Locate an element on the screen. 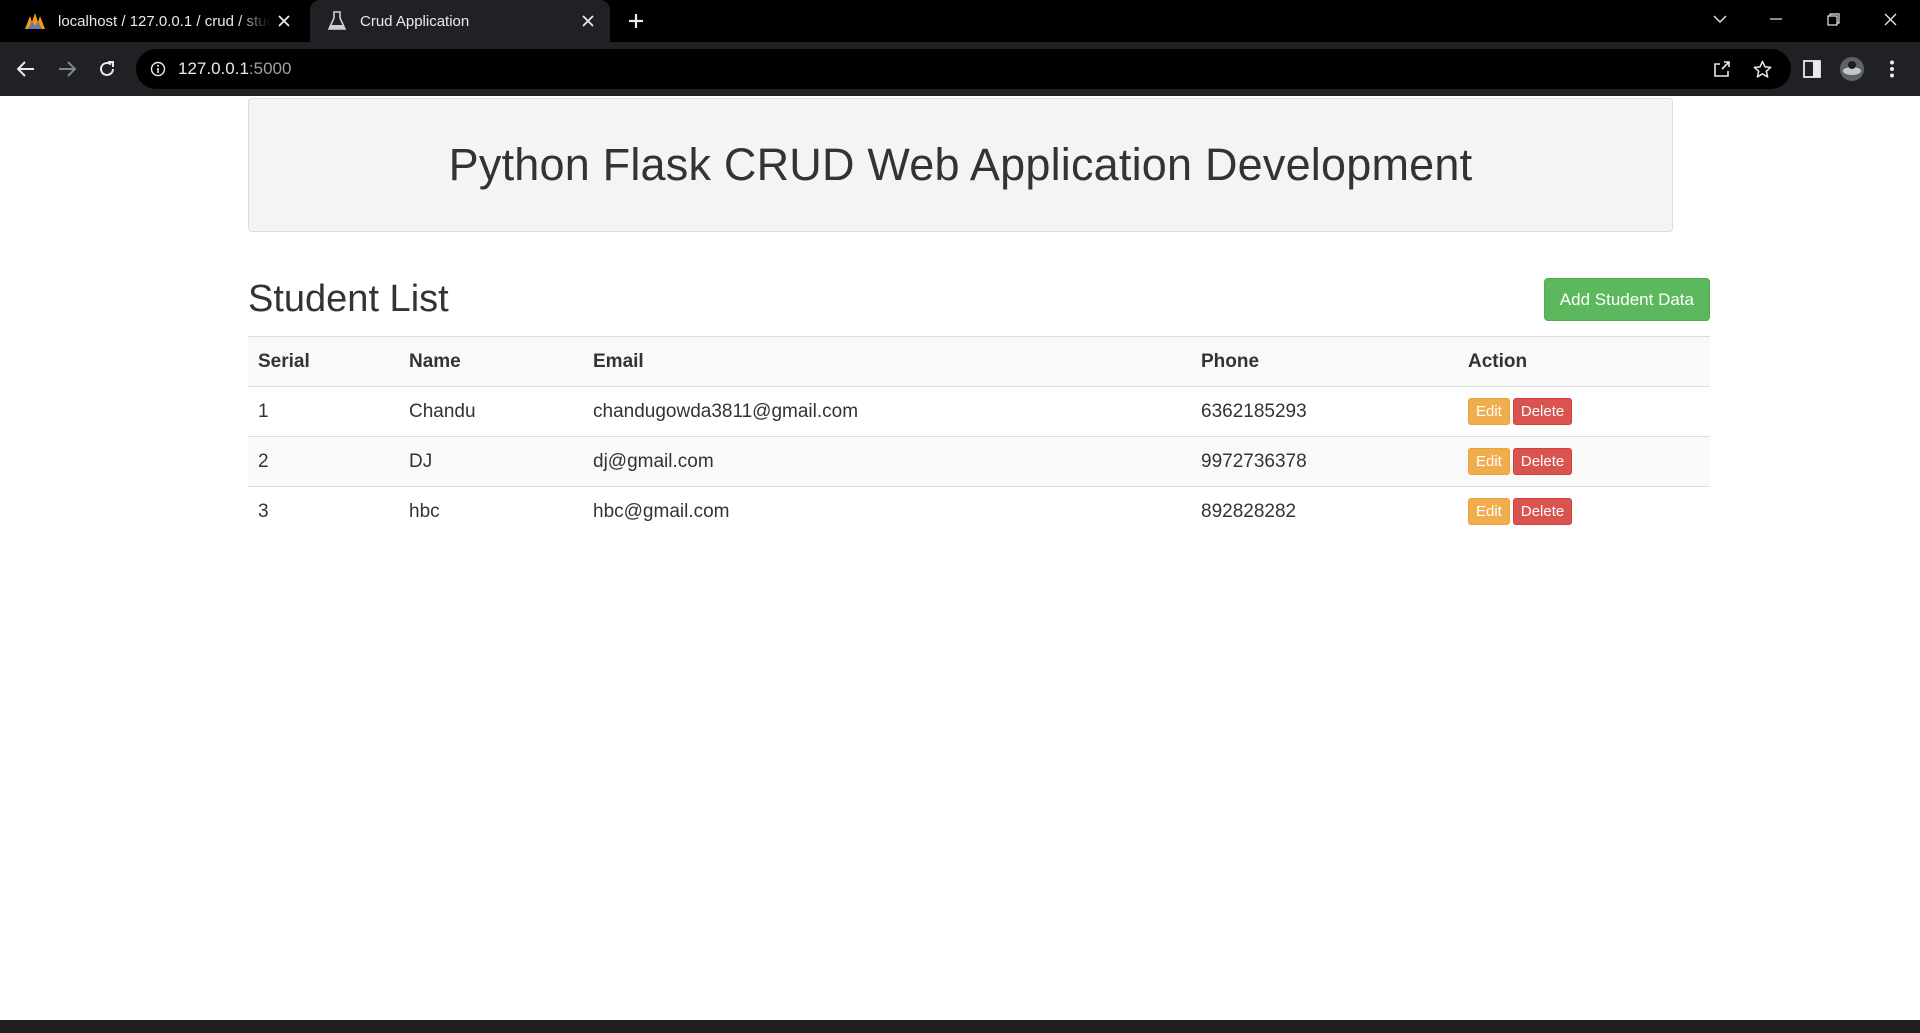 The width and height of the screenshot is (1920, 1033). forward-arrow-icon is located at coordinates (67, 69).